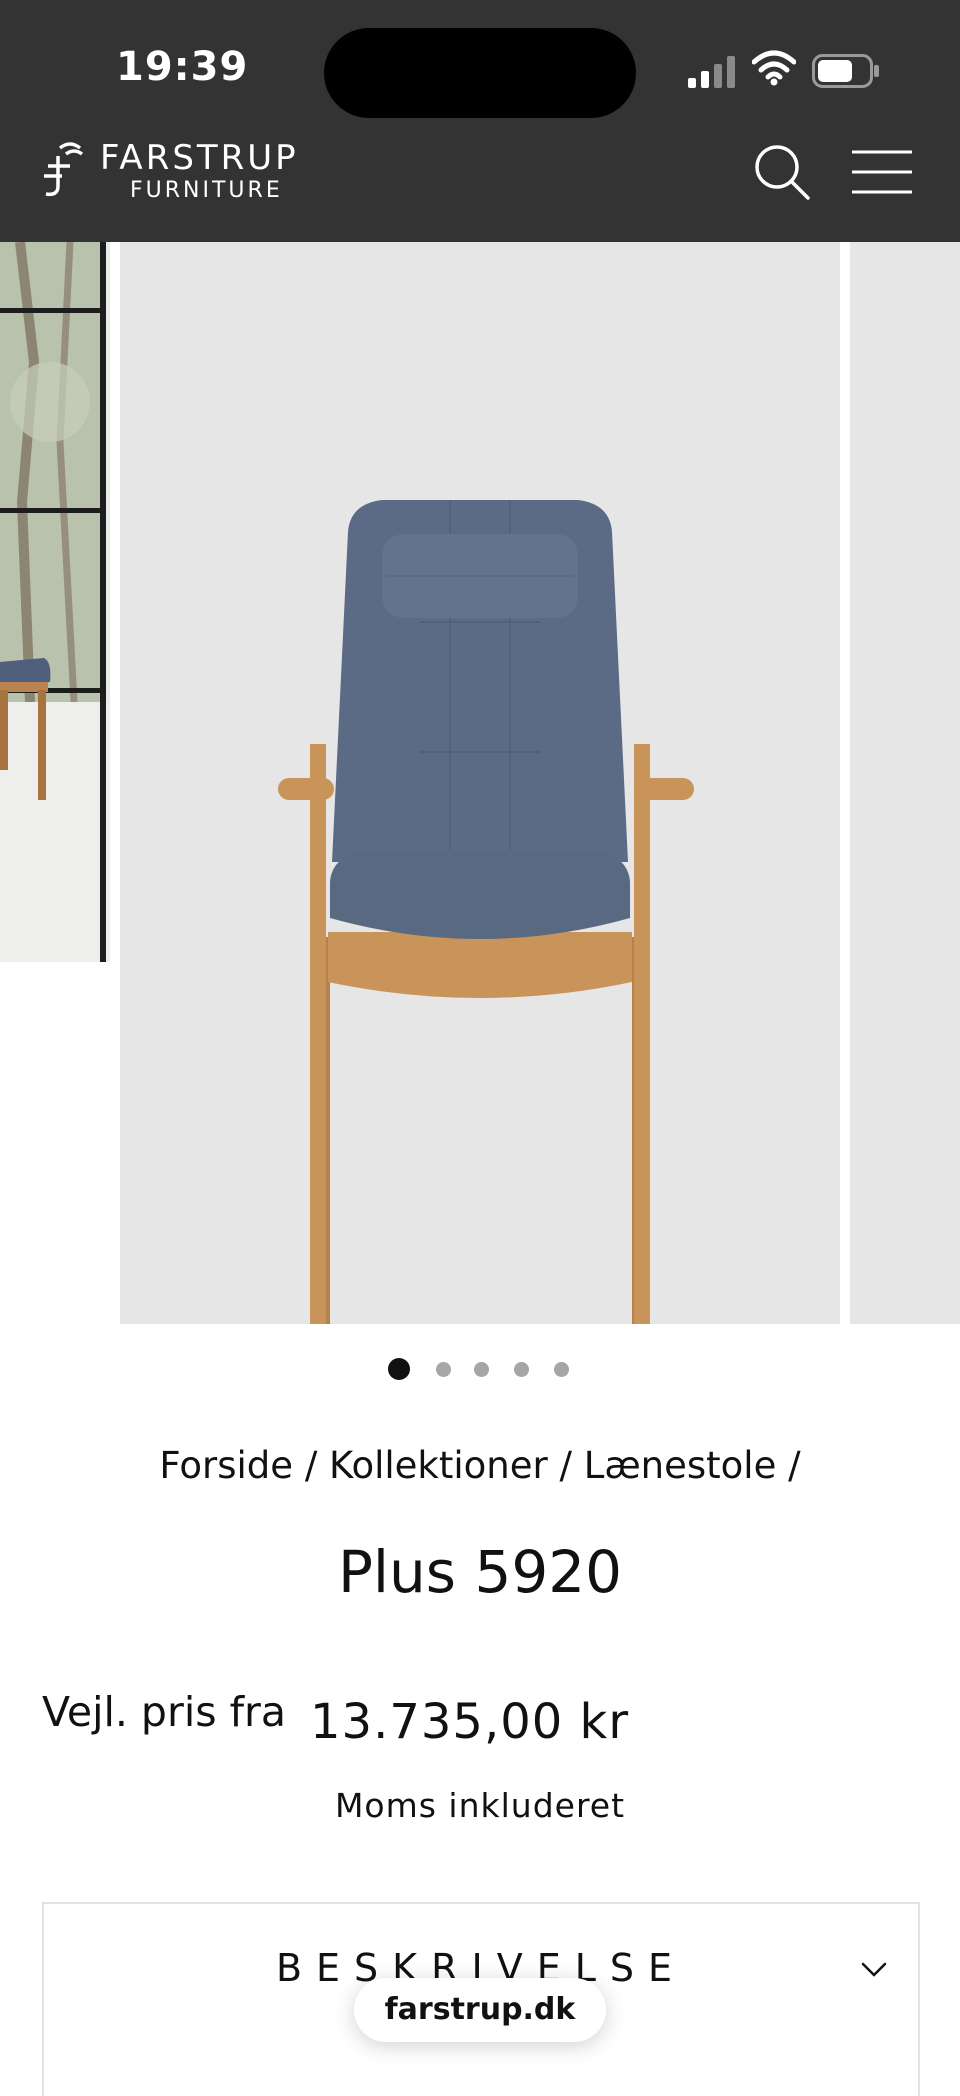 The height and width of the screenshot is (2096, 960). Describe the element at coordinates (480, 1805) in the screenshot. I see `vat-note: Moms inkluderet` at that location.